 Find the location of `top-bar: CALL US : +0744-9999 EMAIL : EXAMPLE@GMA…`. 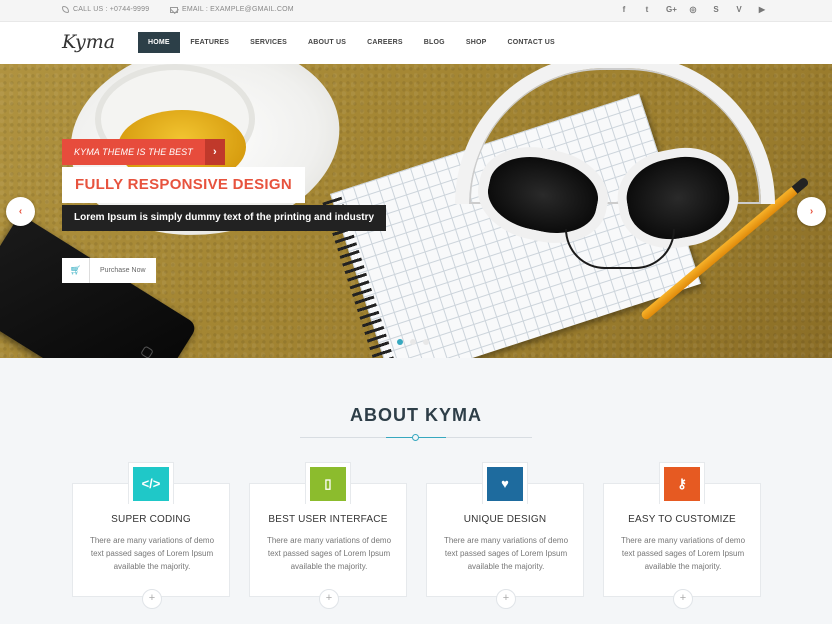

top-bar: CALL US : +0744-9999 EMAIL : EXAMPLE@GMA… is located at coordinates (416, 11).